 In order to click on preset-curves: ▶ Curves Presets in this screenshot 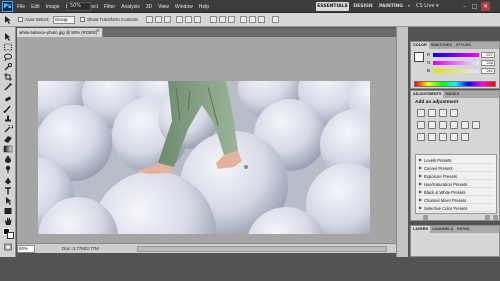, I will do `click(455, 168)`.